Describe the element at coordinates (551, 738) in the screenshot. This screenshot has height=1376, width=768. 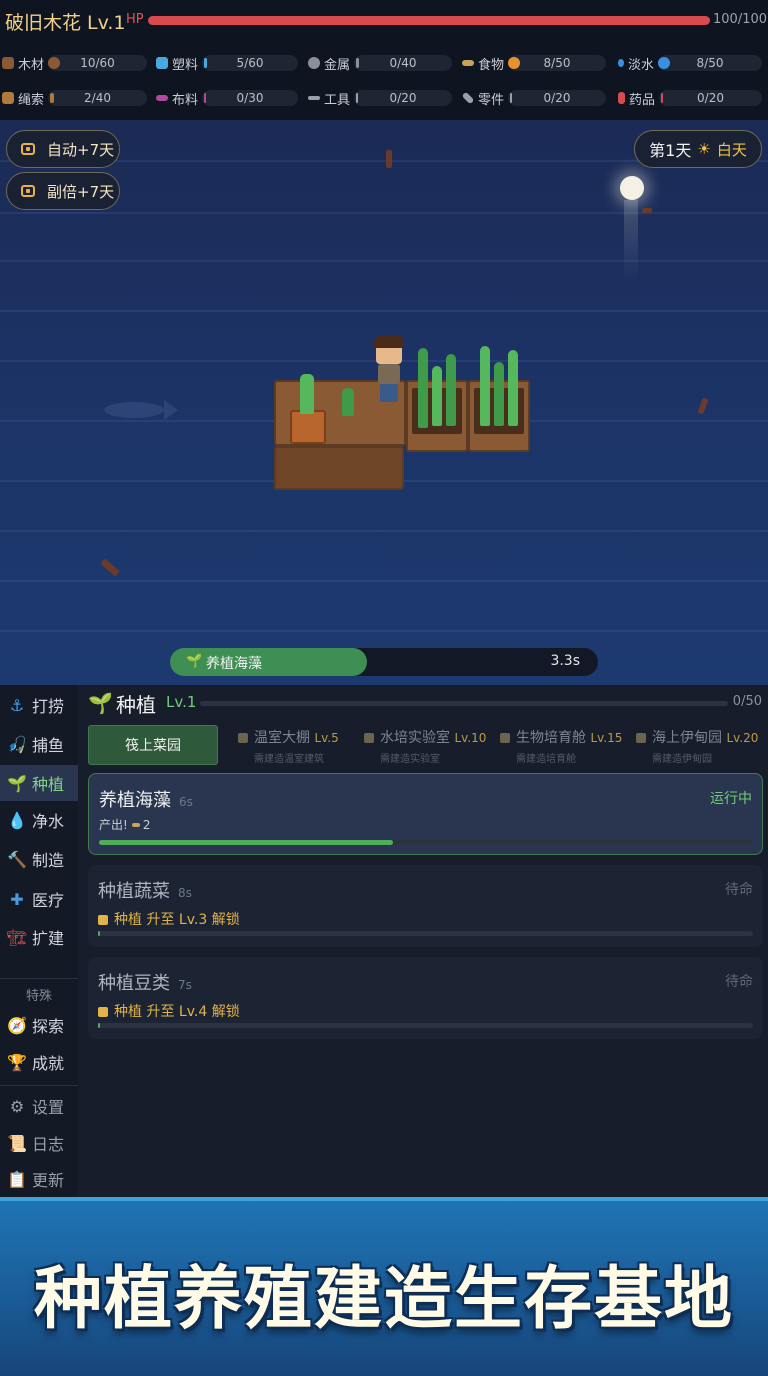
I see `location-name: 生物培育舱` at that location.